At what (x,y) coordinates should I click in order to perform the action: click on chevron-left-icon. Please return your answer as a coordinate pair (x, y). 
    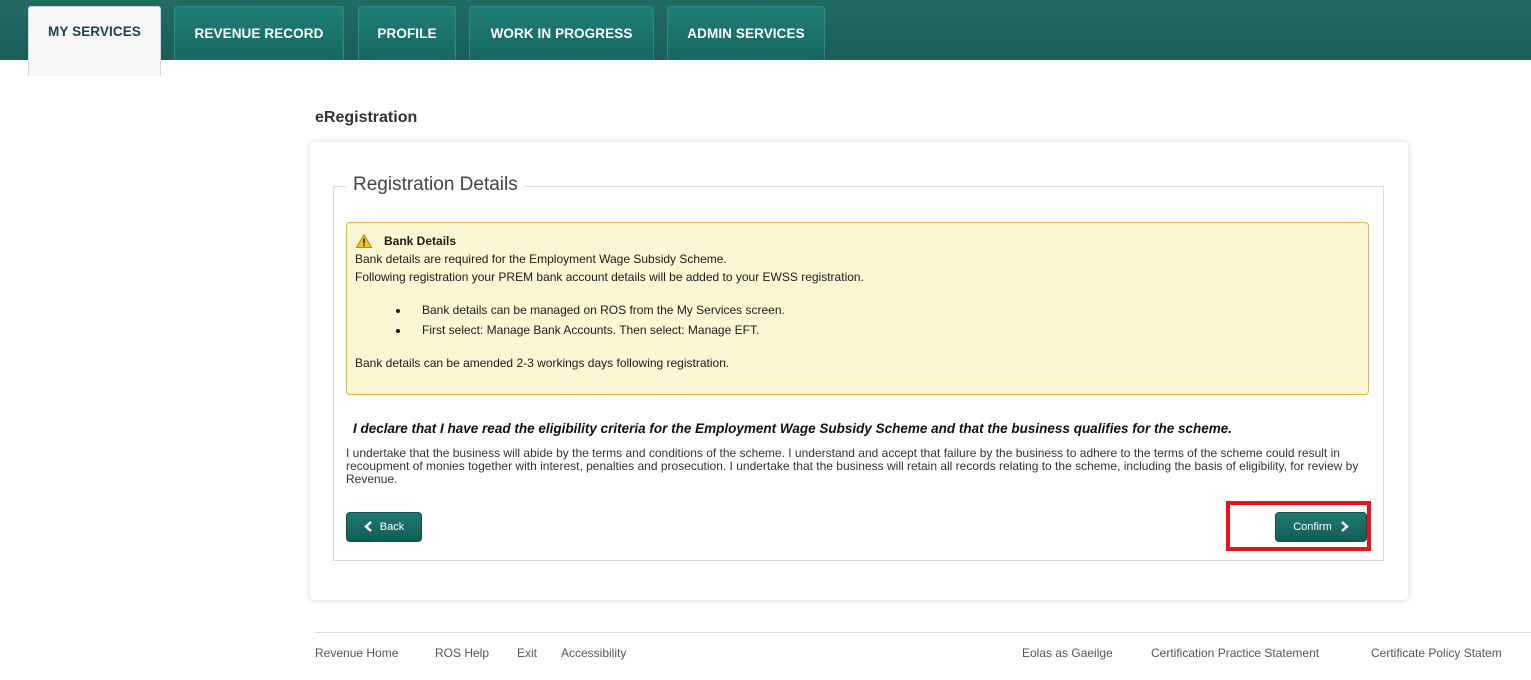
    Looking at the image, I should click on (368, 527).